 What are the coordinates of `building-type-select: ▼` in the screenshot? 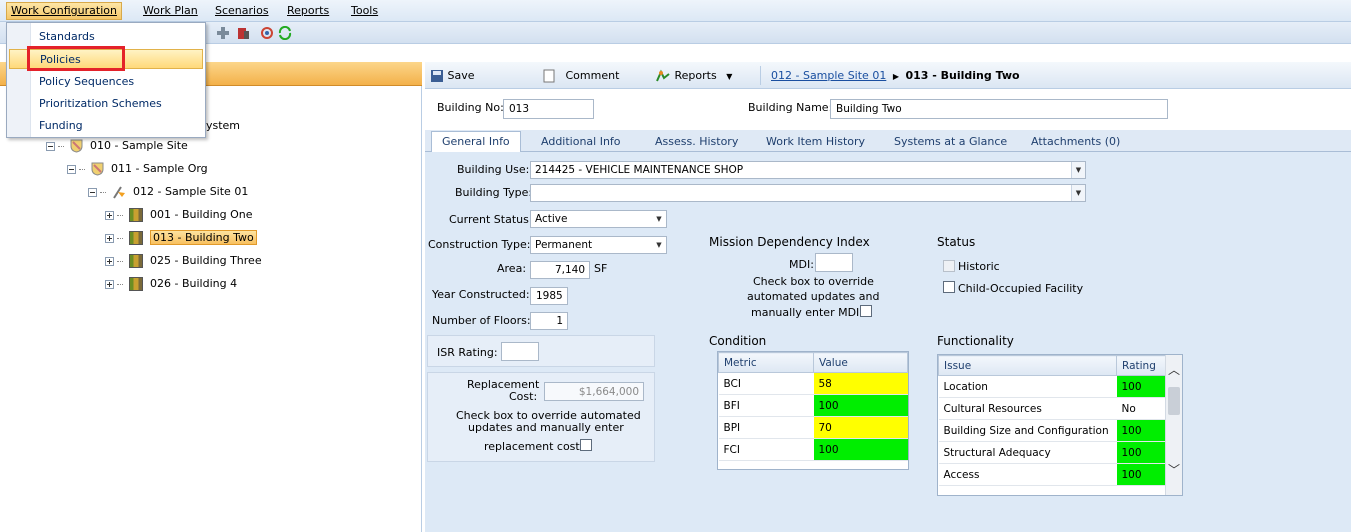 It's located at (808, 193).